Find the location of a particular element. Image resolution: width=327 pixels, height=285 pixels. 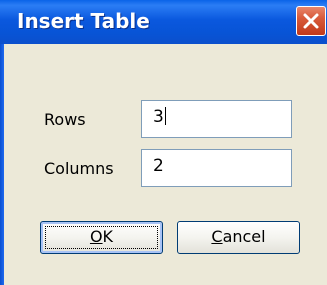

columns-label: Columns is located at coordinates (79, 168).